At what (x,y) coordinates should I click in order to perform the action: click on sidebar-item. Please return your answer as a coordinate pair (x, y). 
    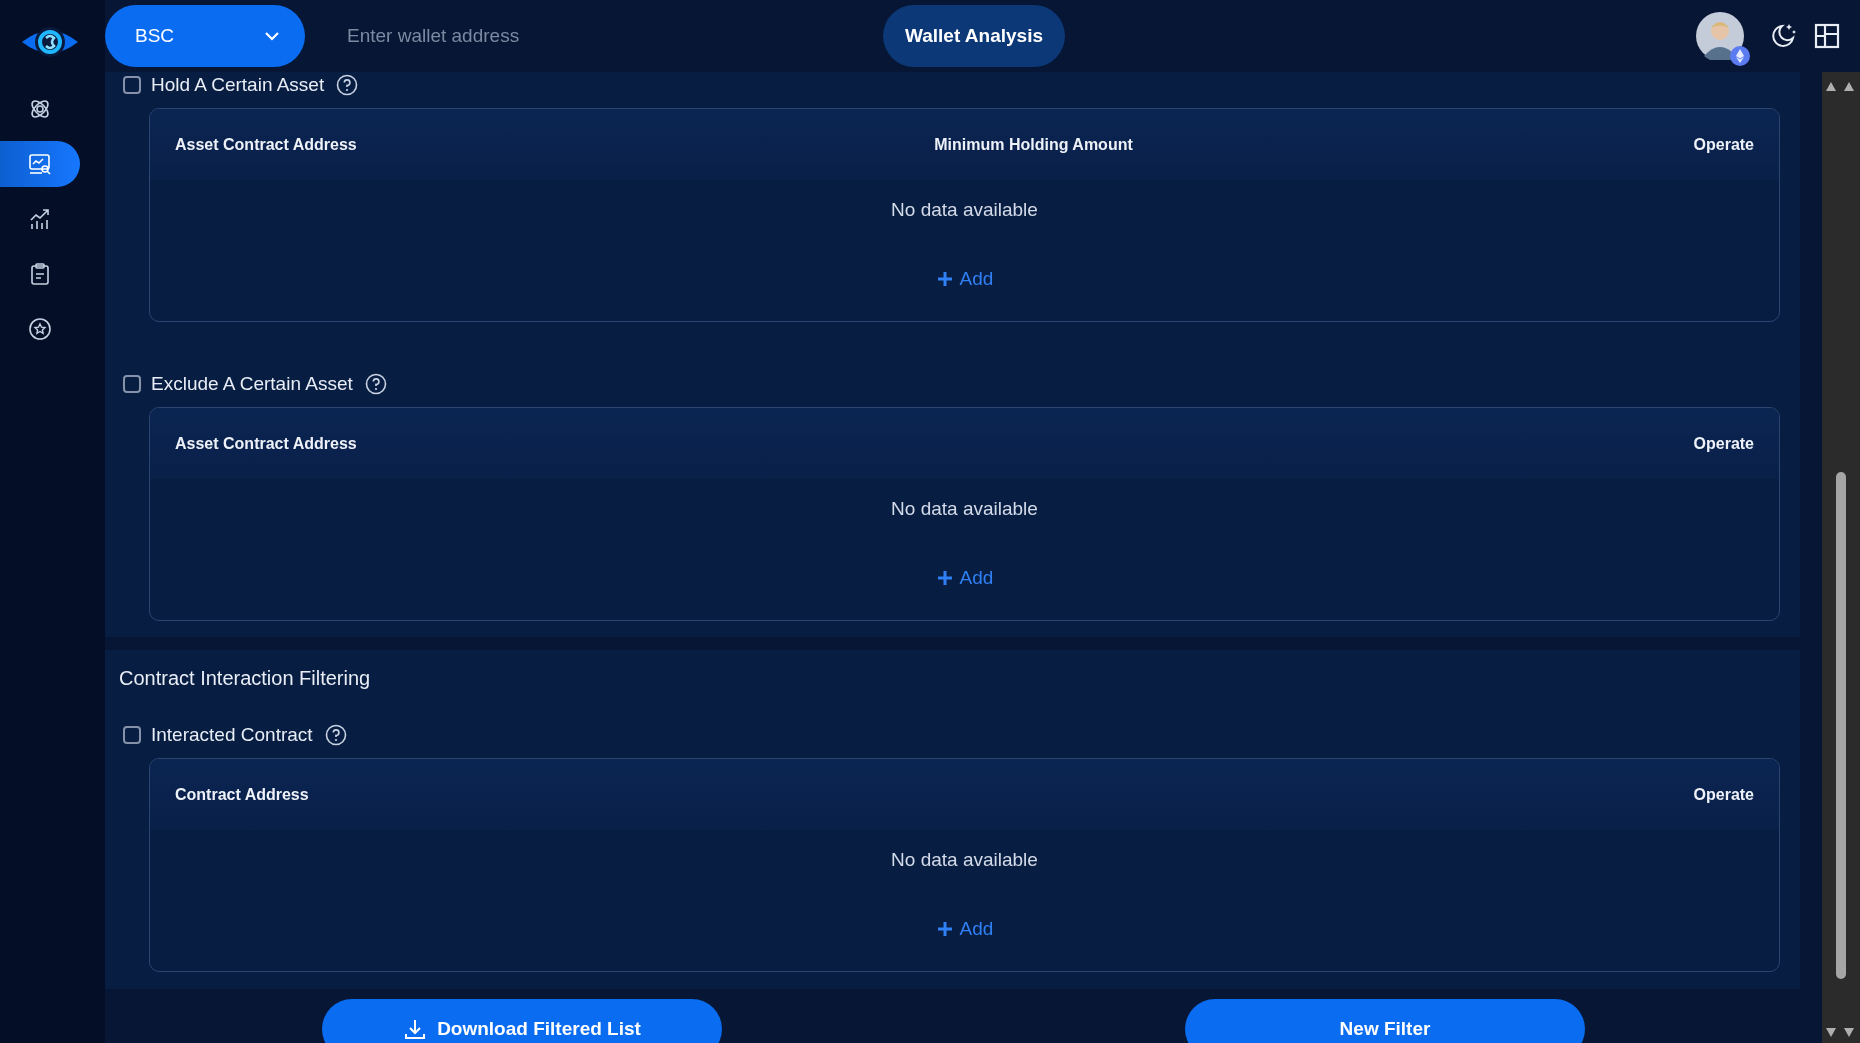
    Looking at the image, I should click on (40, 164).